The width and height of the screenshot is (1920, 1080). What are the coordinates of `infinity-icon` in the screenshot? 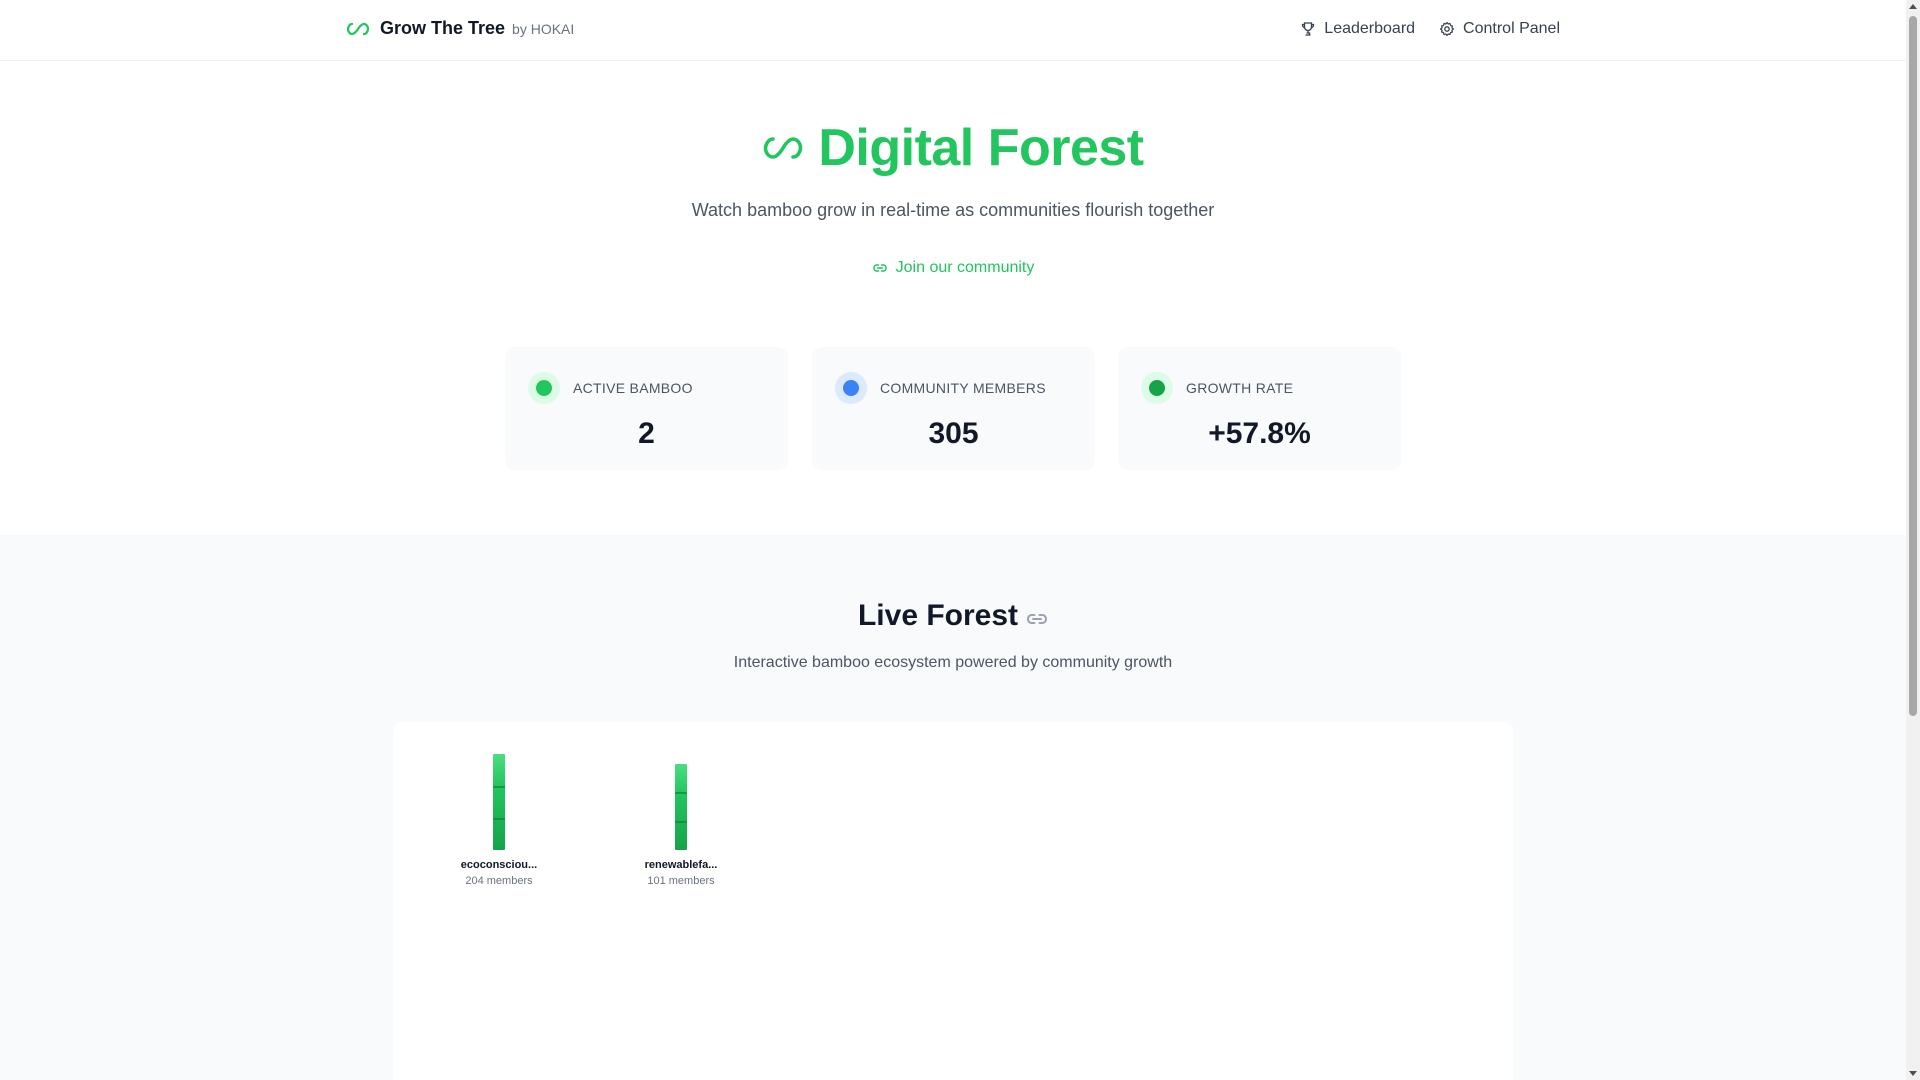 It's located at (783, 148).